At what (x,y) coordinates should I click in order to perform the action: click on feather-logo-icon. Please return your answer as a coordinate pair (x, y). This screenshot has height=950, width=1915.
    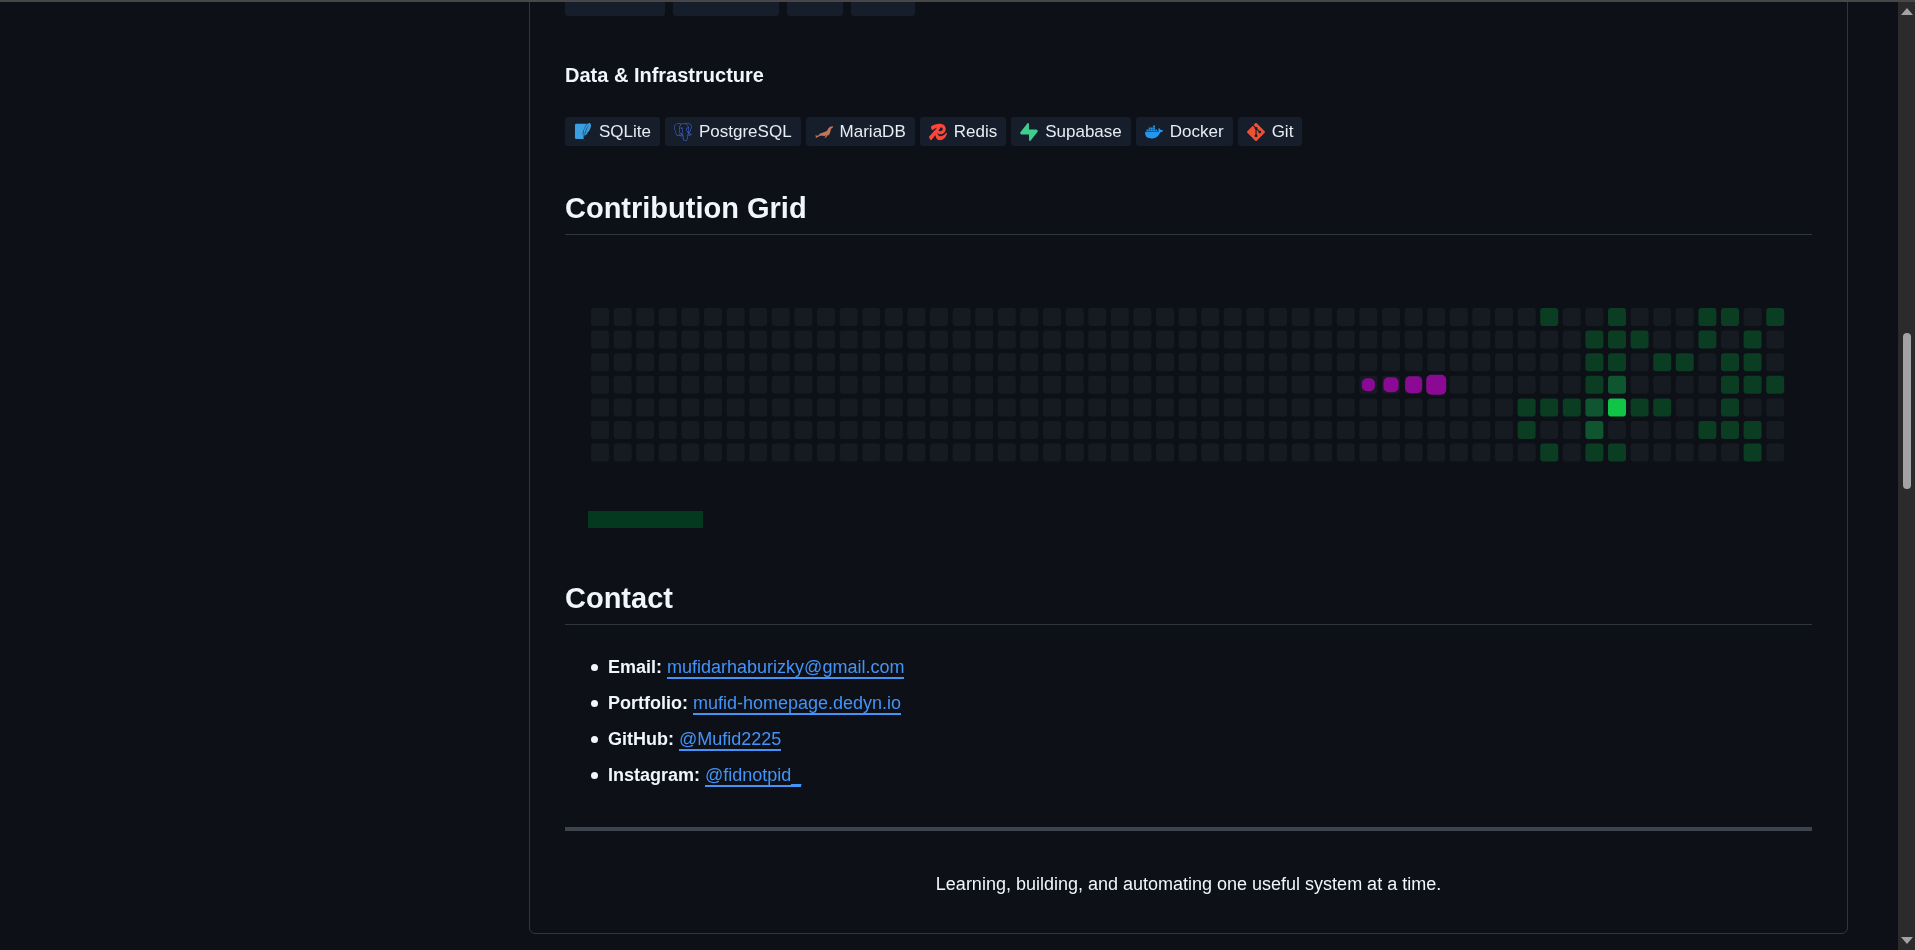
    Looking at the image, I should click on (583, 131).